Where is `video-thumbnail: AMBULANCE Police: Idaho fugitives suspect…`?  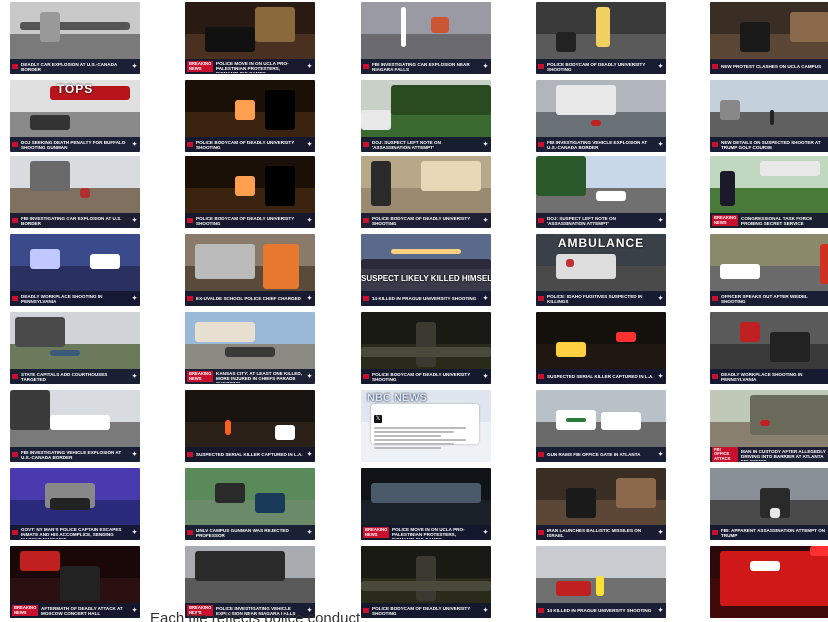
video-thumbnail: AMBULANCE Police: Idaho fugitives suspect… is located at coordinates (601, 270).